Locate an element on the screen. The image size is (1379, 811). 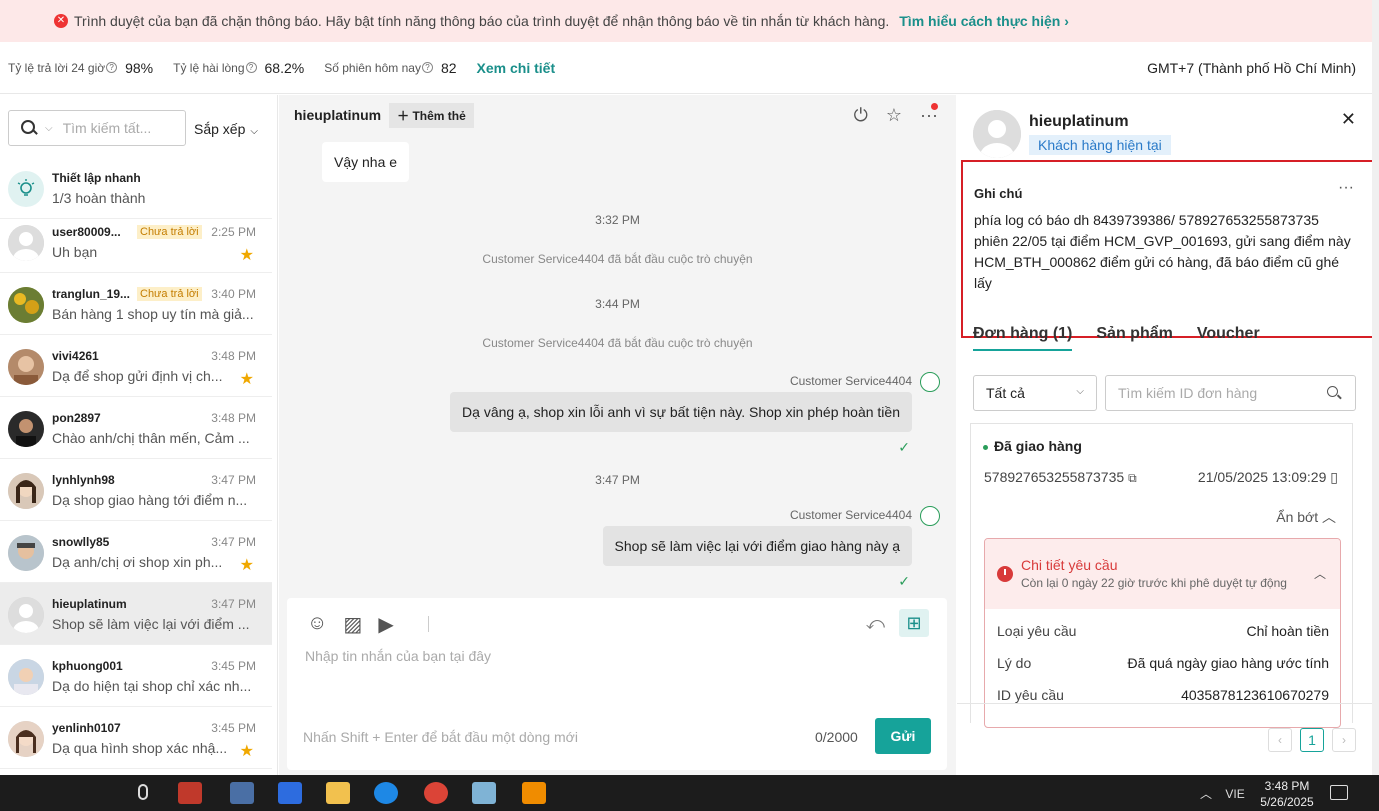
chat-header-actions: ⏻ ☆ ··· is located at coordinates (896, 115).